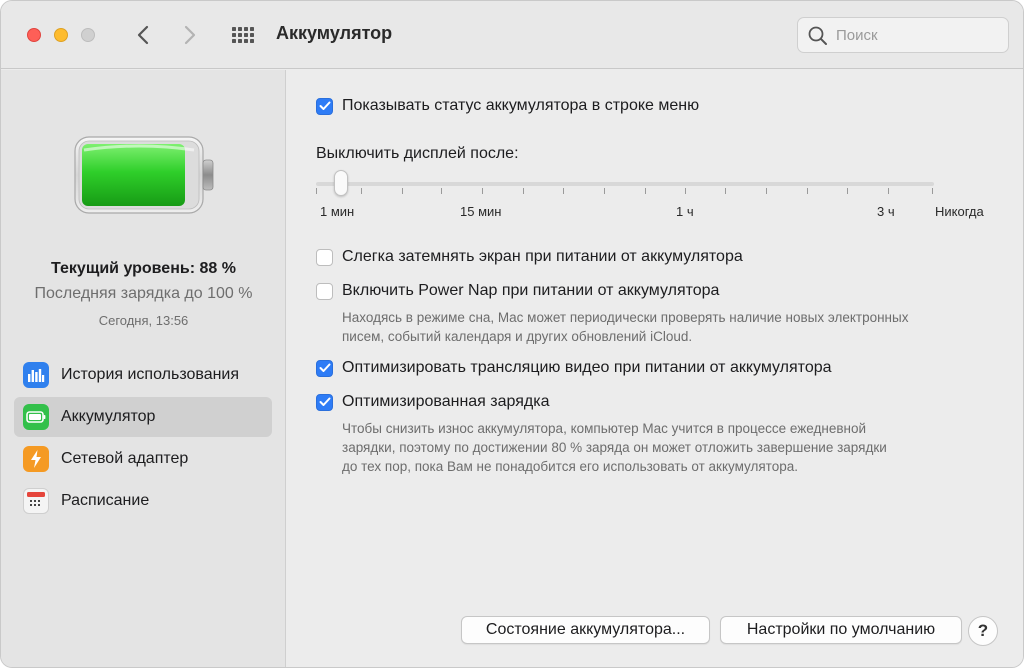 This screenshot has height=668, width=1024. Describe the element at coordinates (886, 211) in the screenshot. I see `slider-label-3-hours: 3 ч` at that location.